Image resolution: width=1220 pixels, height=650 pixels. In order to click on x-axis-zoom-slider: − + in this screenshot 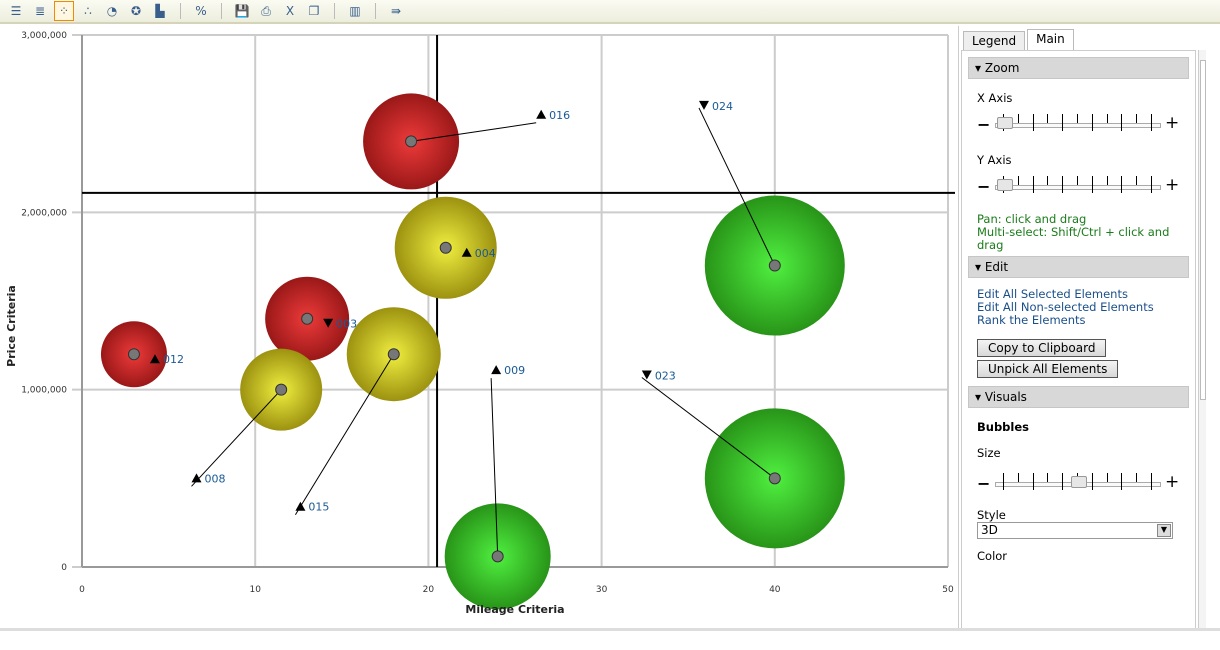, I will do `click(1078, 126)`.